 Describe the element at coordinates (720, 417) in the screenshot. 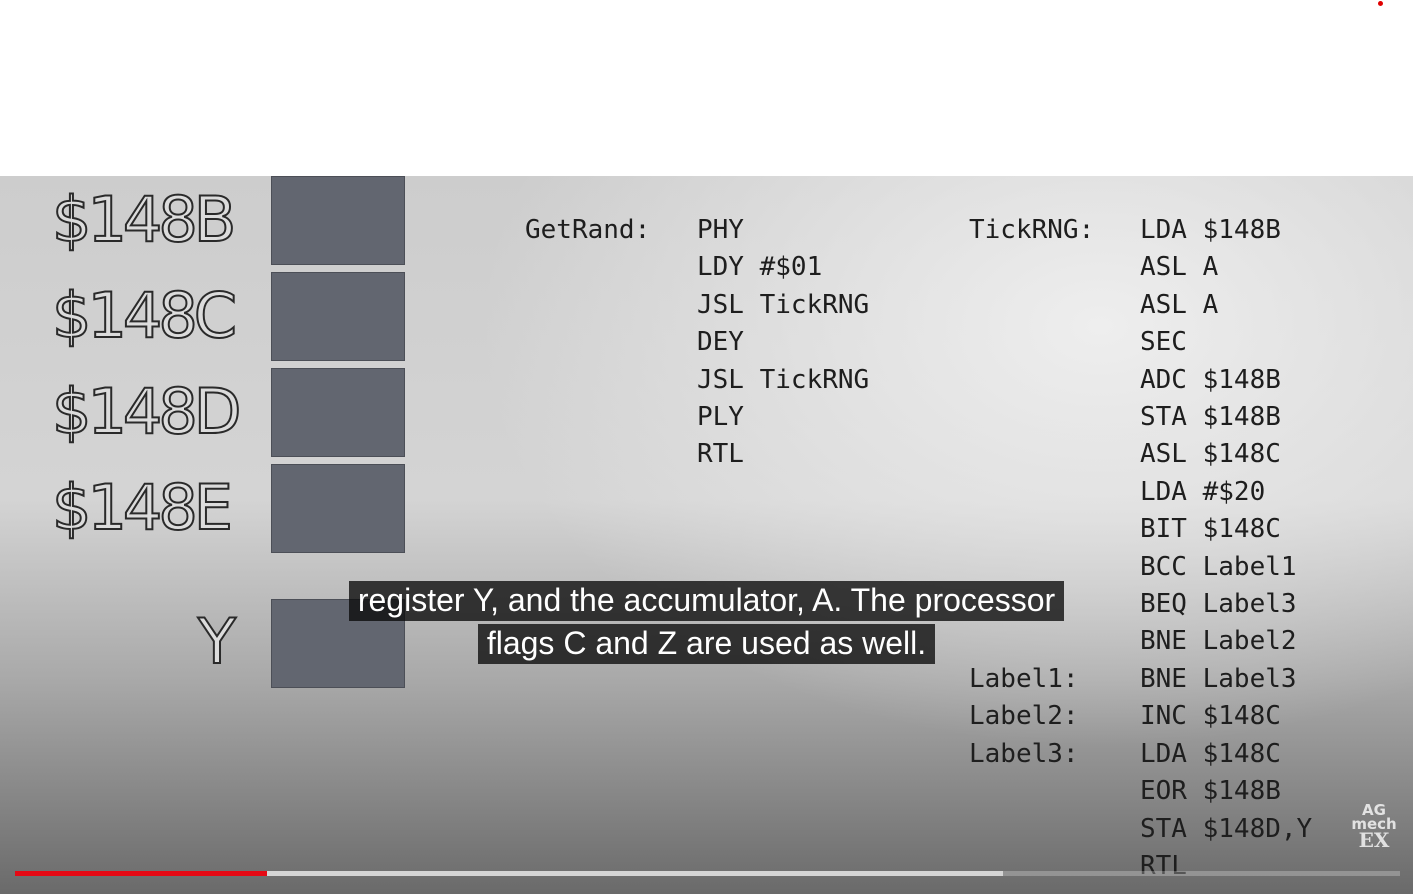

I see `getrand-code-line: PLY` at that location.